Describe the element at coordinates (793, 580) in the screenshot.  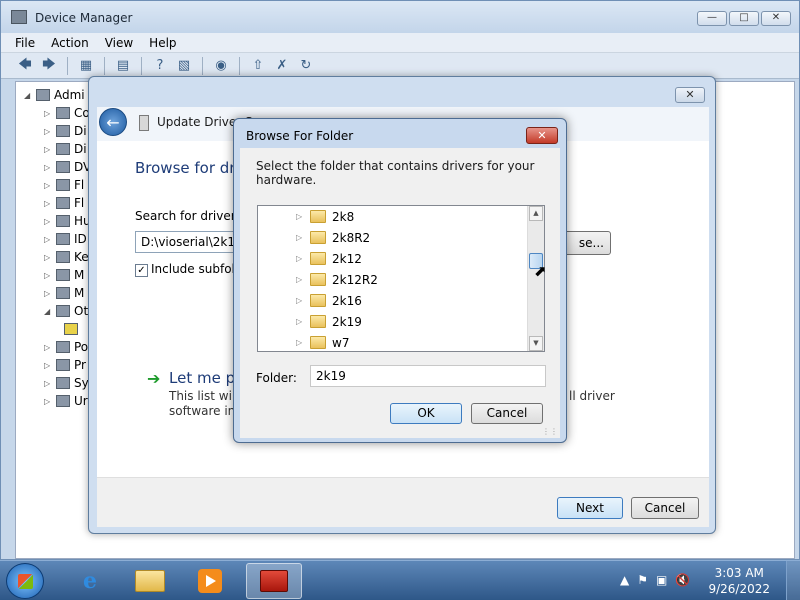
I see `show-desktop-button` at that location.